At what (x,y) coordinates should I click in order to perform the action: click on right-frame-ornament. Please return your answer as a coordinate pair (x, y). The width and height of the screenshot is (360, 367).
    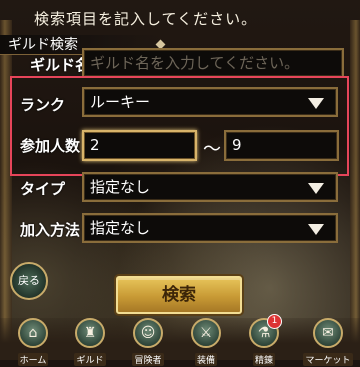
    Looking at the image, I should click on (355, 190).